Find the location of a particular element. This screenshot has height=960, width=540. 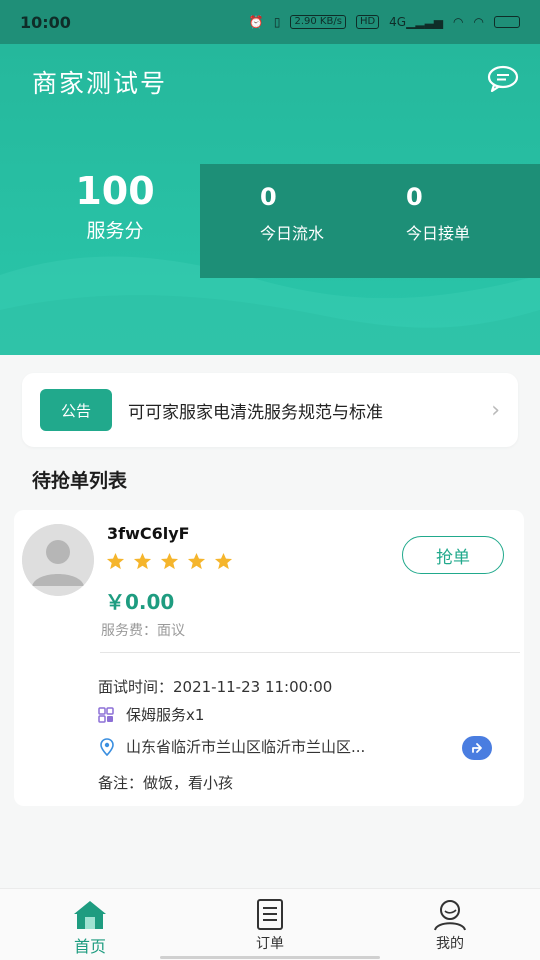

nav-label: 订单 is located at coordinates (270, 944).